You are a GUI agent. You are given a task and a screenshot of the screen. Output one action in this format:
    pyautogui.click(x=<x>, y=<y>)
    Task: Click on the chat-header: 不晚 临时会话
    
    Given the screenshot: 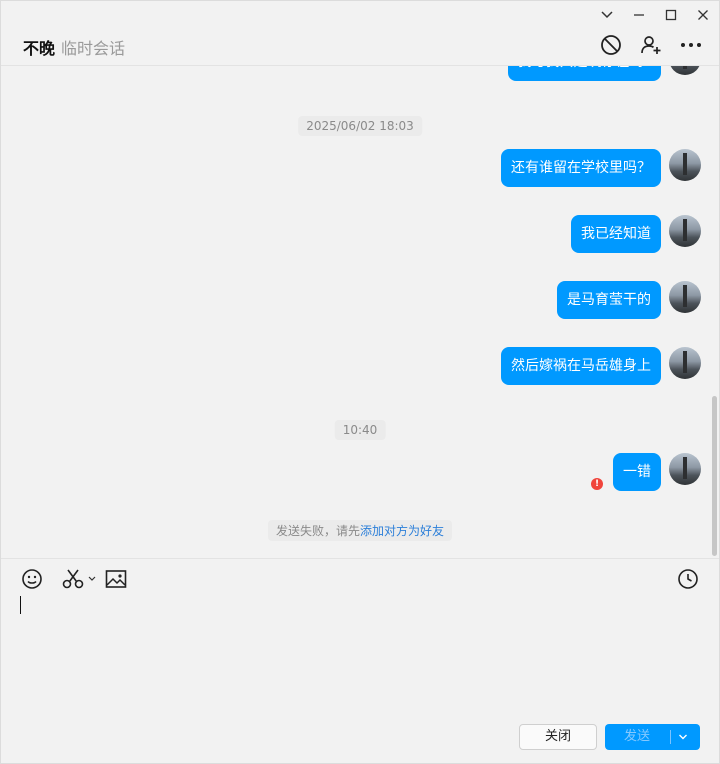 What is the action you would take?
    pyautogui.click(x=360, y=46)
    